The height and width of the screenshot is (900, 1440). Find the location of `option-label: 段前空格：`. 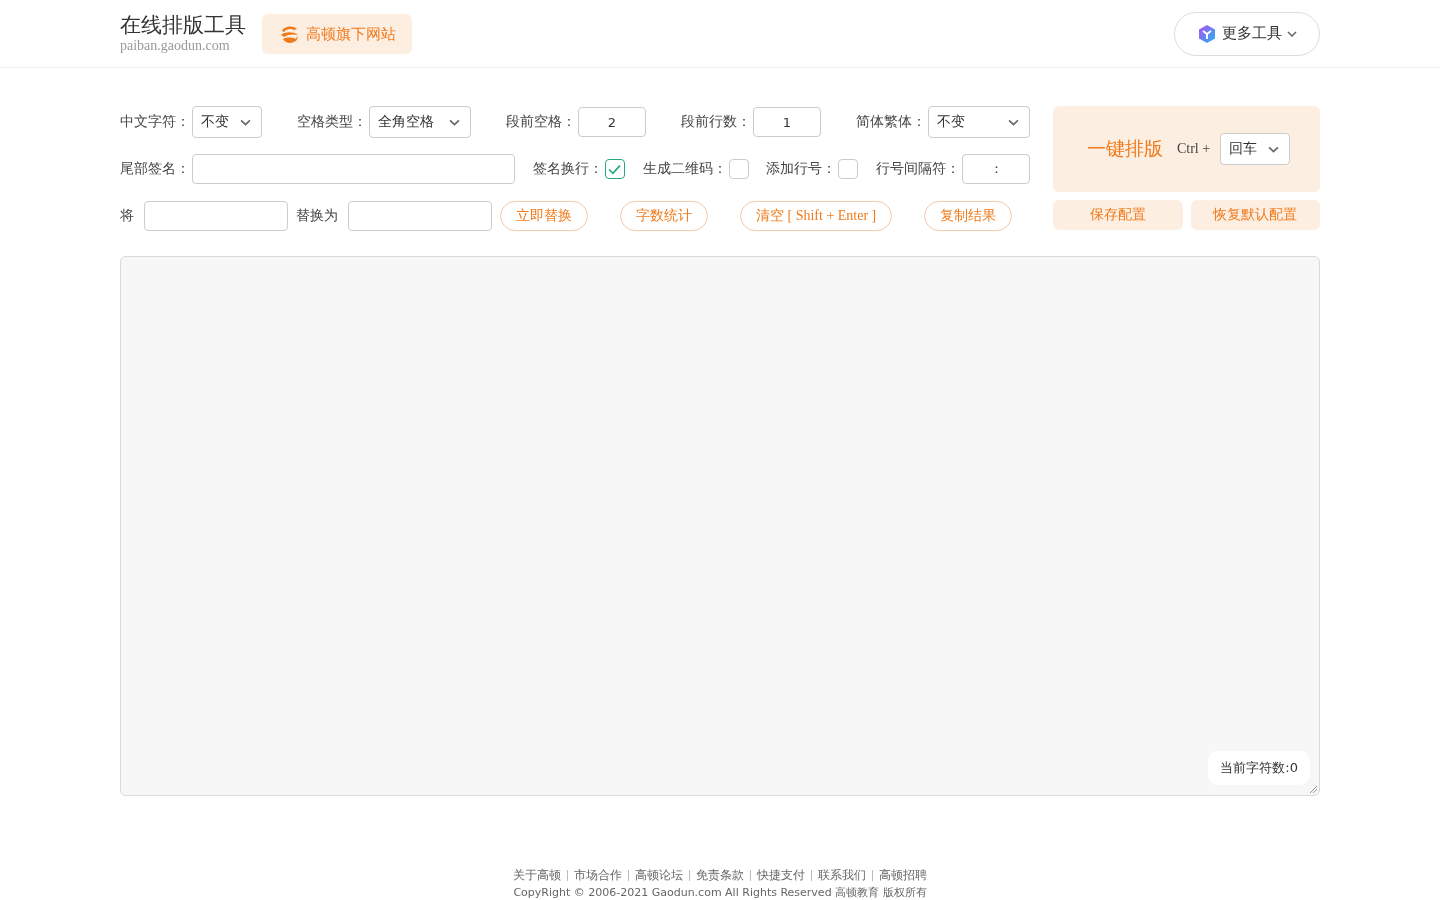

option-label: 段前空格： is located at coordinates (541, 122).